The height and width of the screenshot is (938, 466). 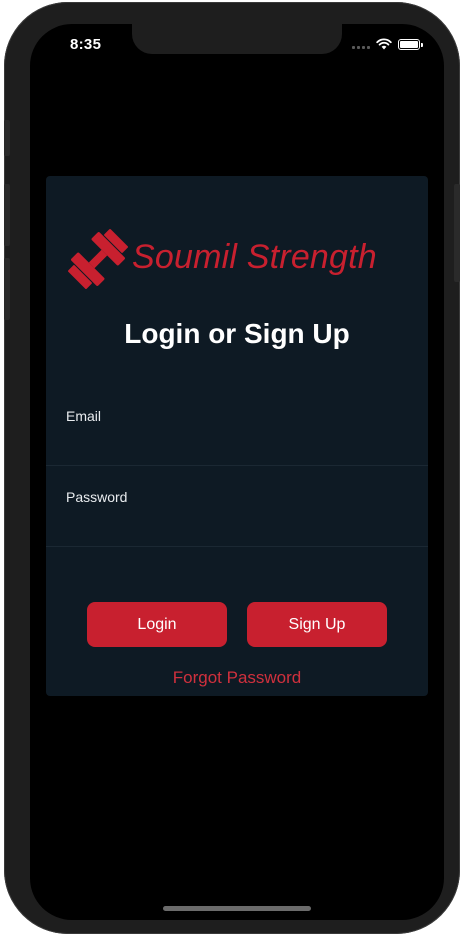 What do you see at coordinates (317, 624) in the screenshot?
I see `signup-button: Sign Up` at bounding box center [317, 624].